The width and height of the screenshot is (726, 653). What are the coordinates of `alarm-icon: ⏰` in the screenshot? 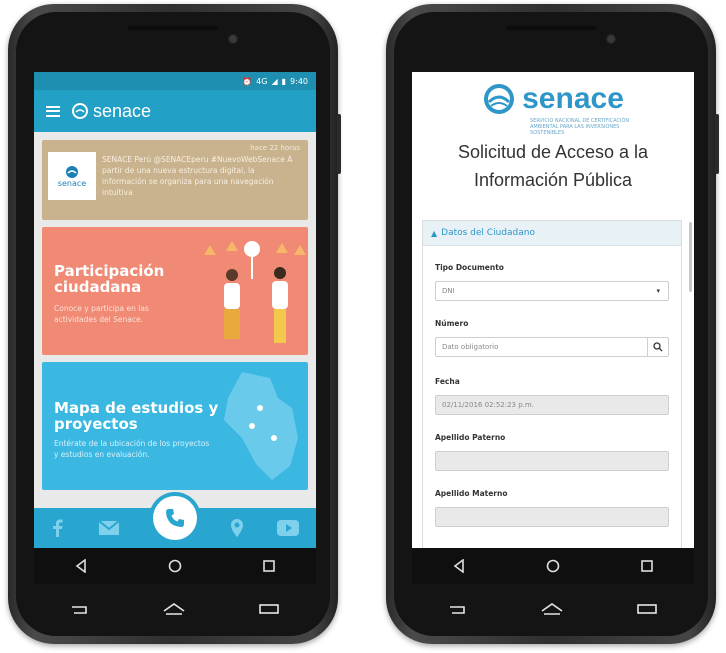 It's located at (247, 81).